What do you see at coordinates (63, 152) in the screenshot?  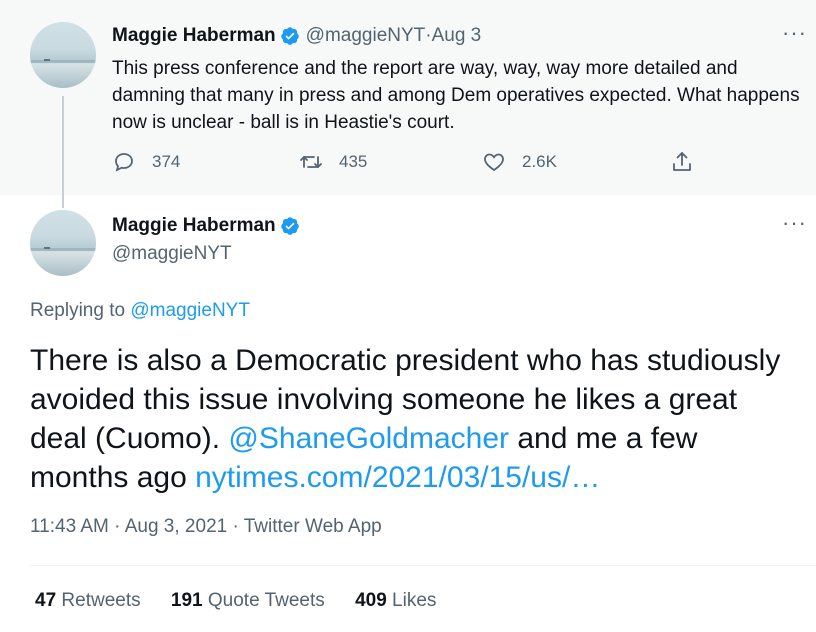 I see `thread-line` at bounding box center [63, 152].